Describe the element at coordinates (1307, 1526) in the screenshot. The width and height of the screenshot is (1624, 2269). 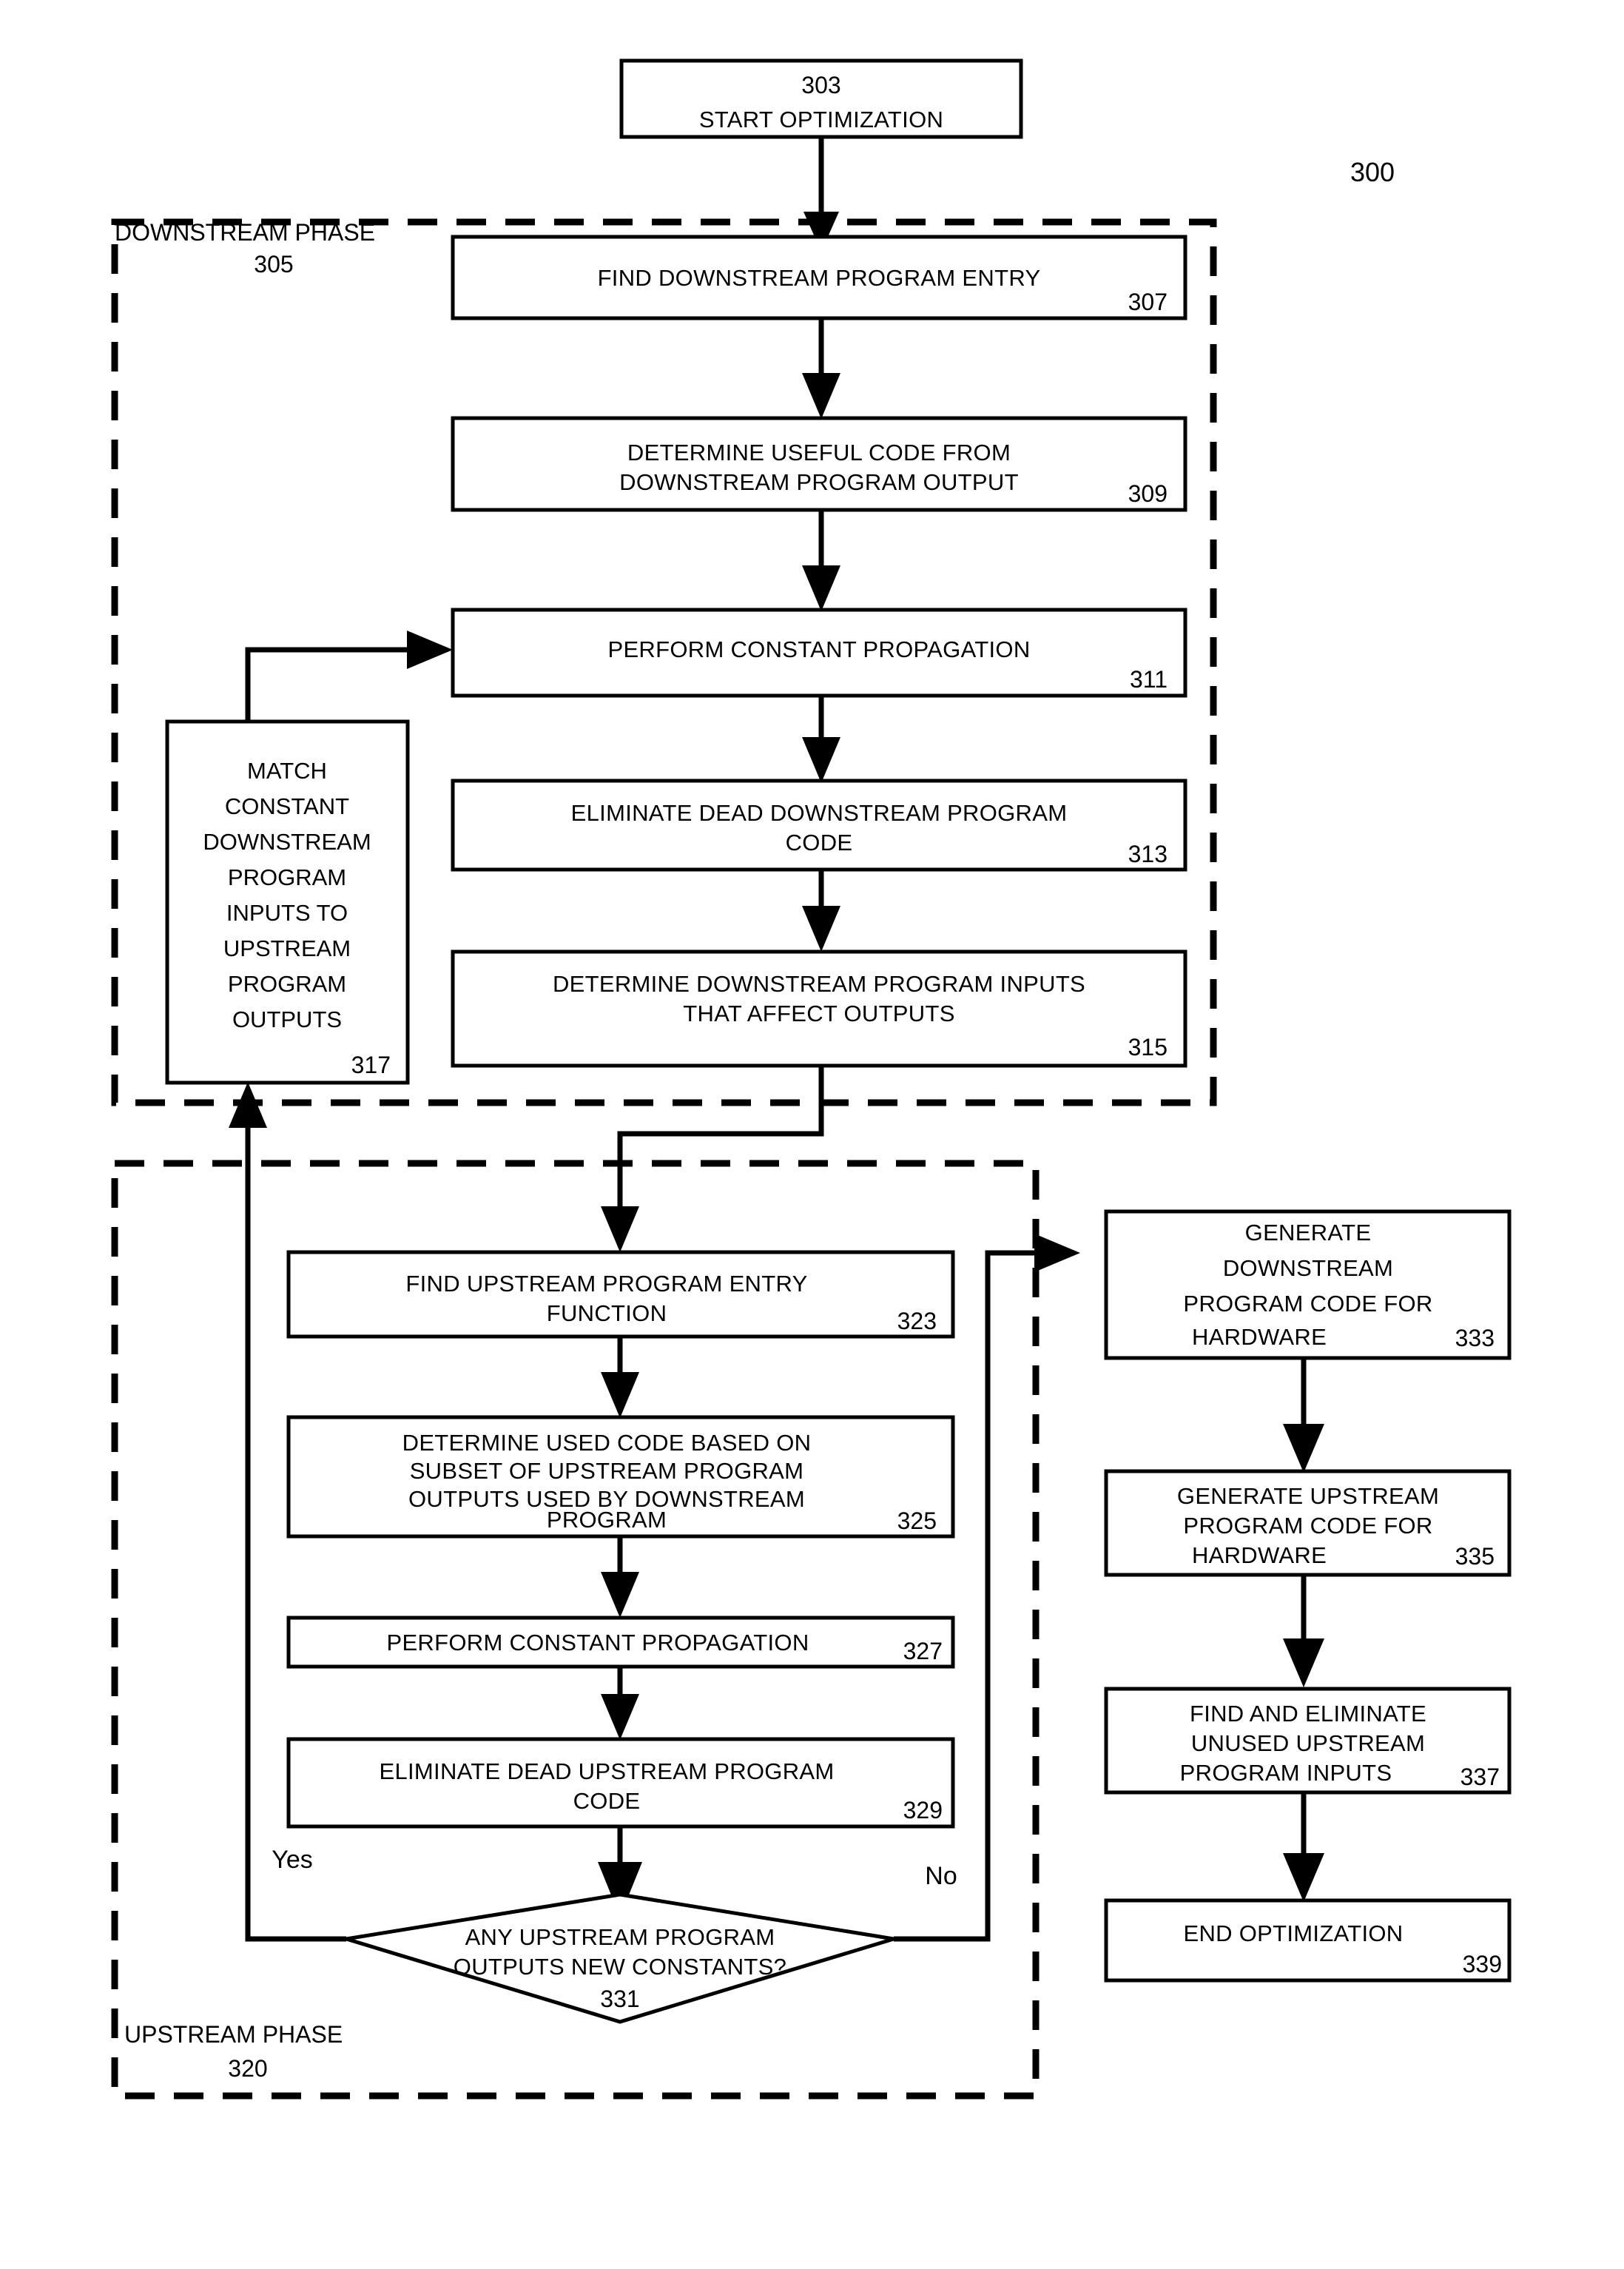
I see `node-335-line-1: PROGRAM CODE FOR` at that location.